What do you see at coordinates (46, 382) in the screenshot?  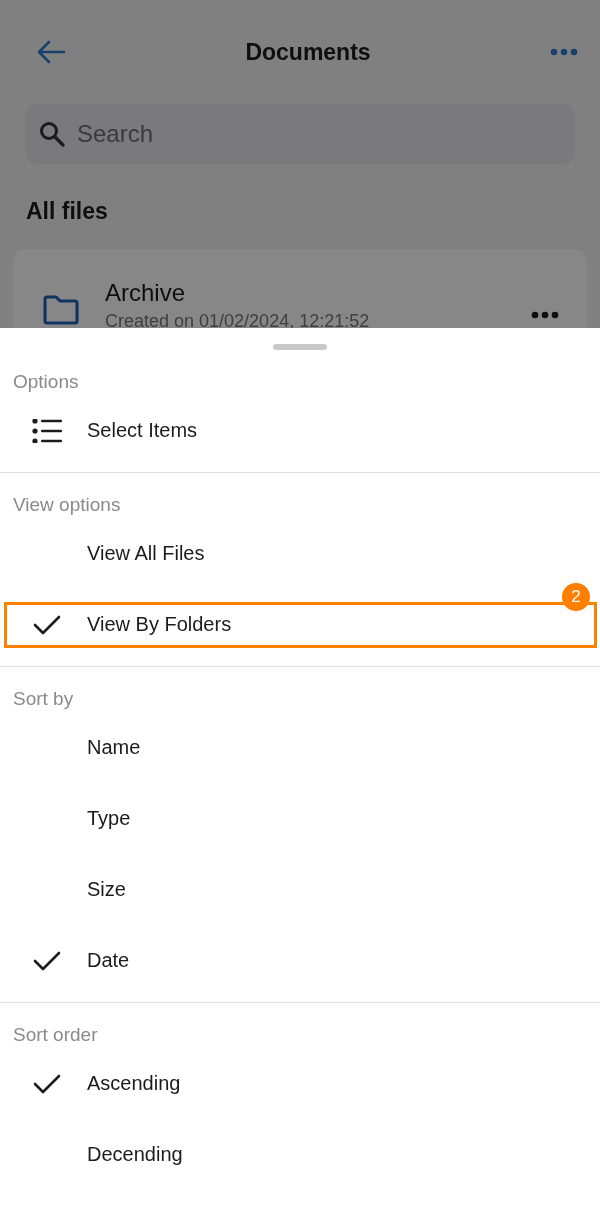 I see `section-header: Options` at bounding box center [46, 382].